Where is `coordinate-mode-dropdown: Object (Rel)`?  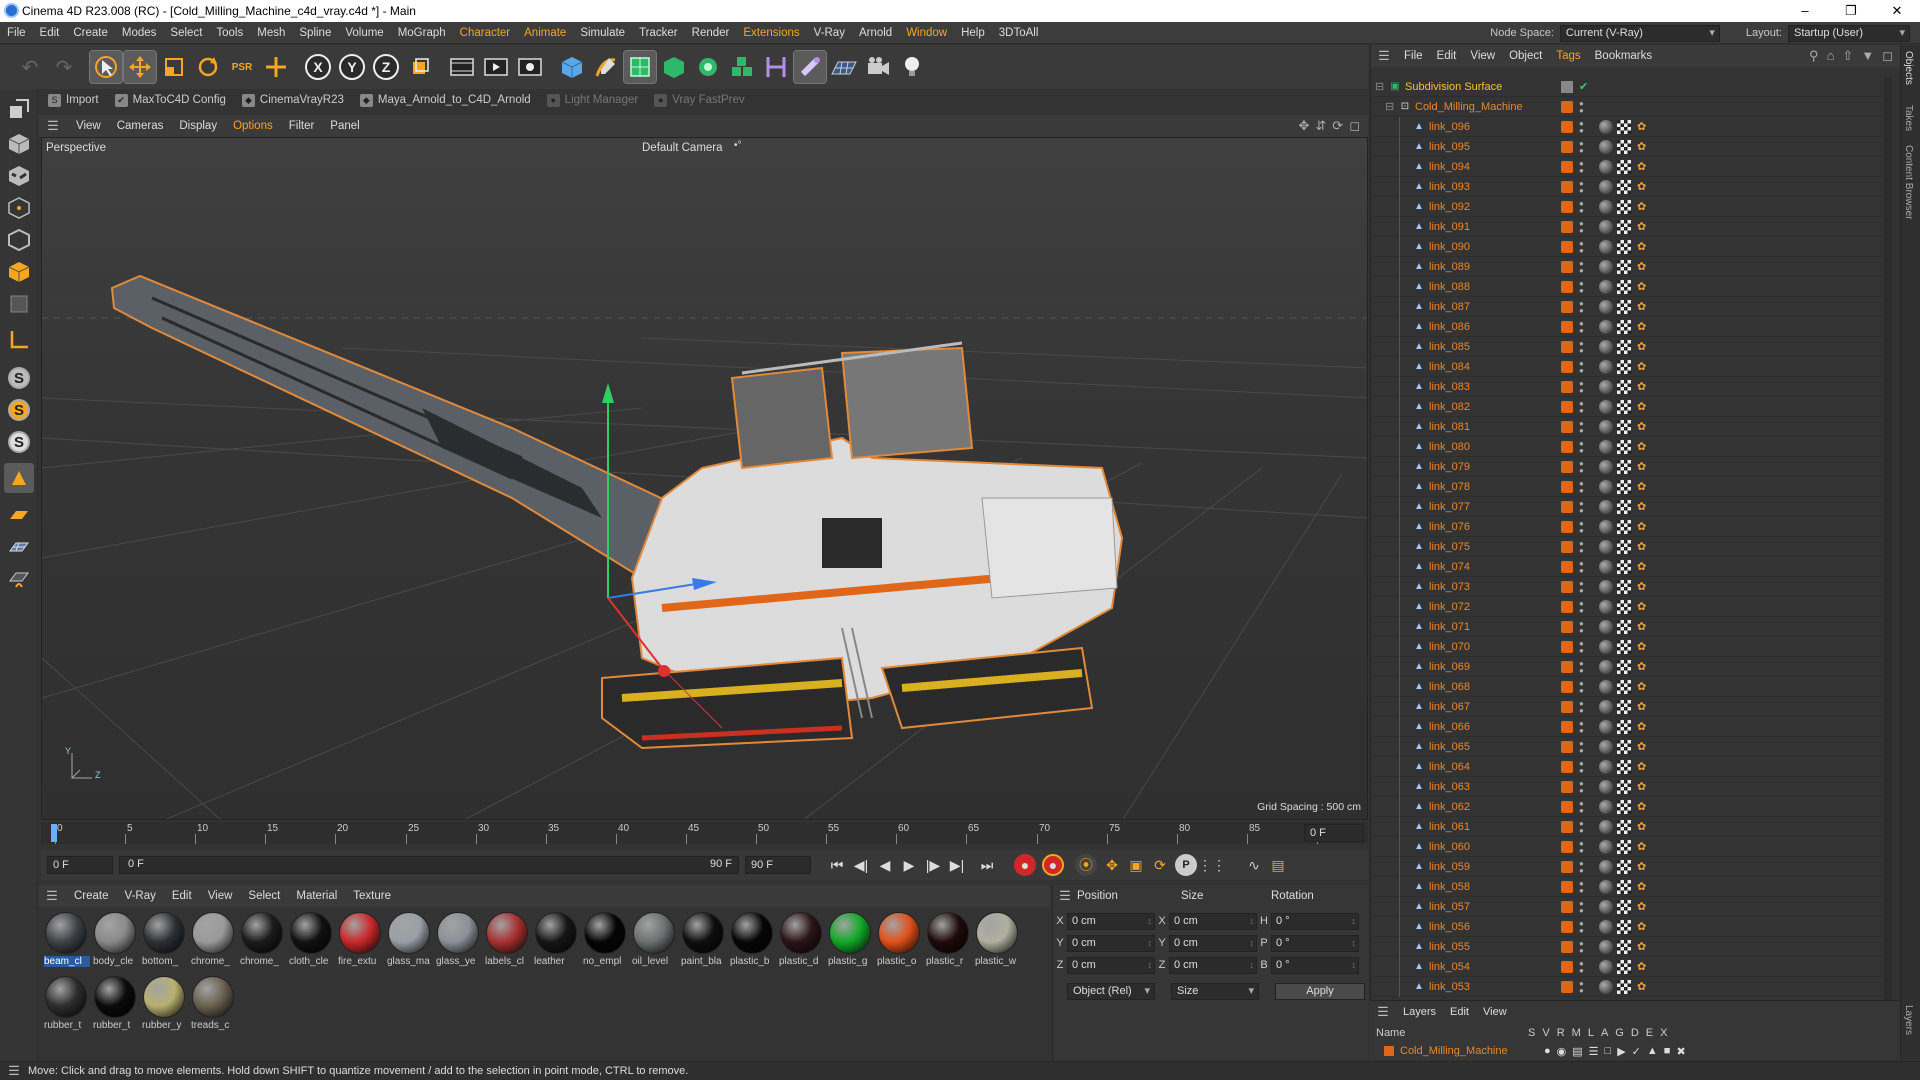
coordinate-mode-dropdown: Object (Rel) is located at coordinates (1111, 991).